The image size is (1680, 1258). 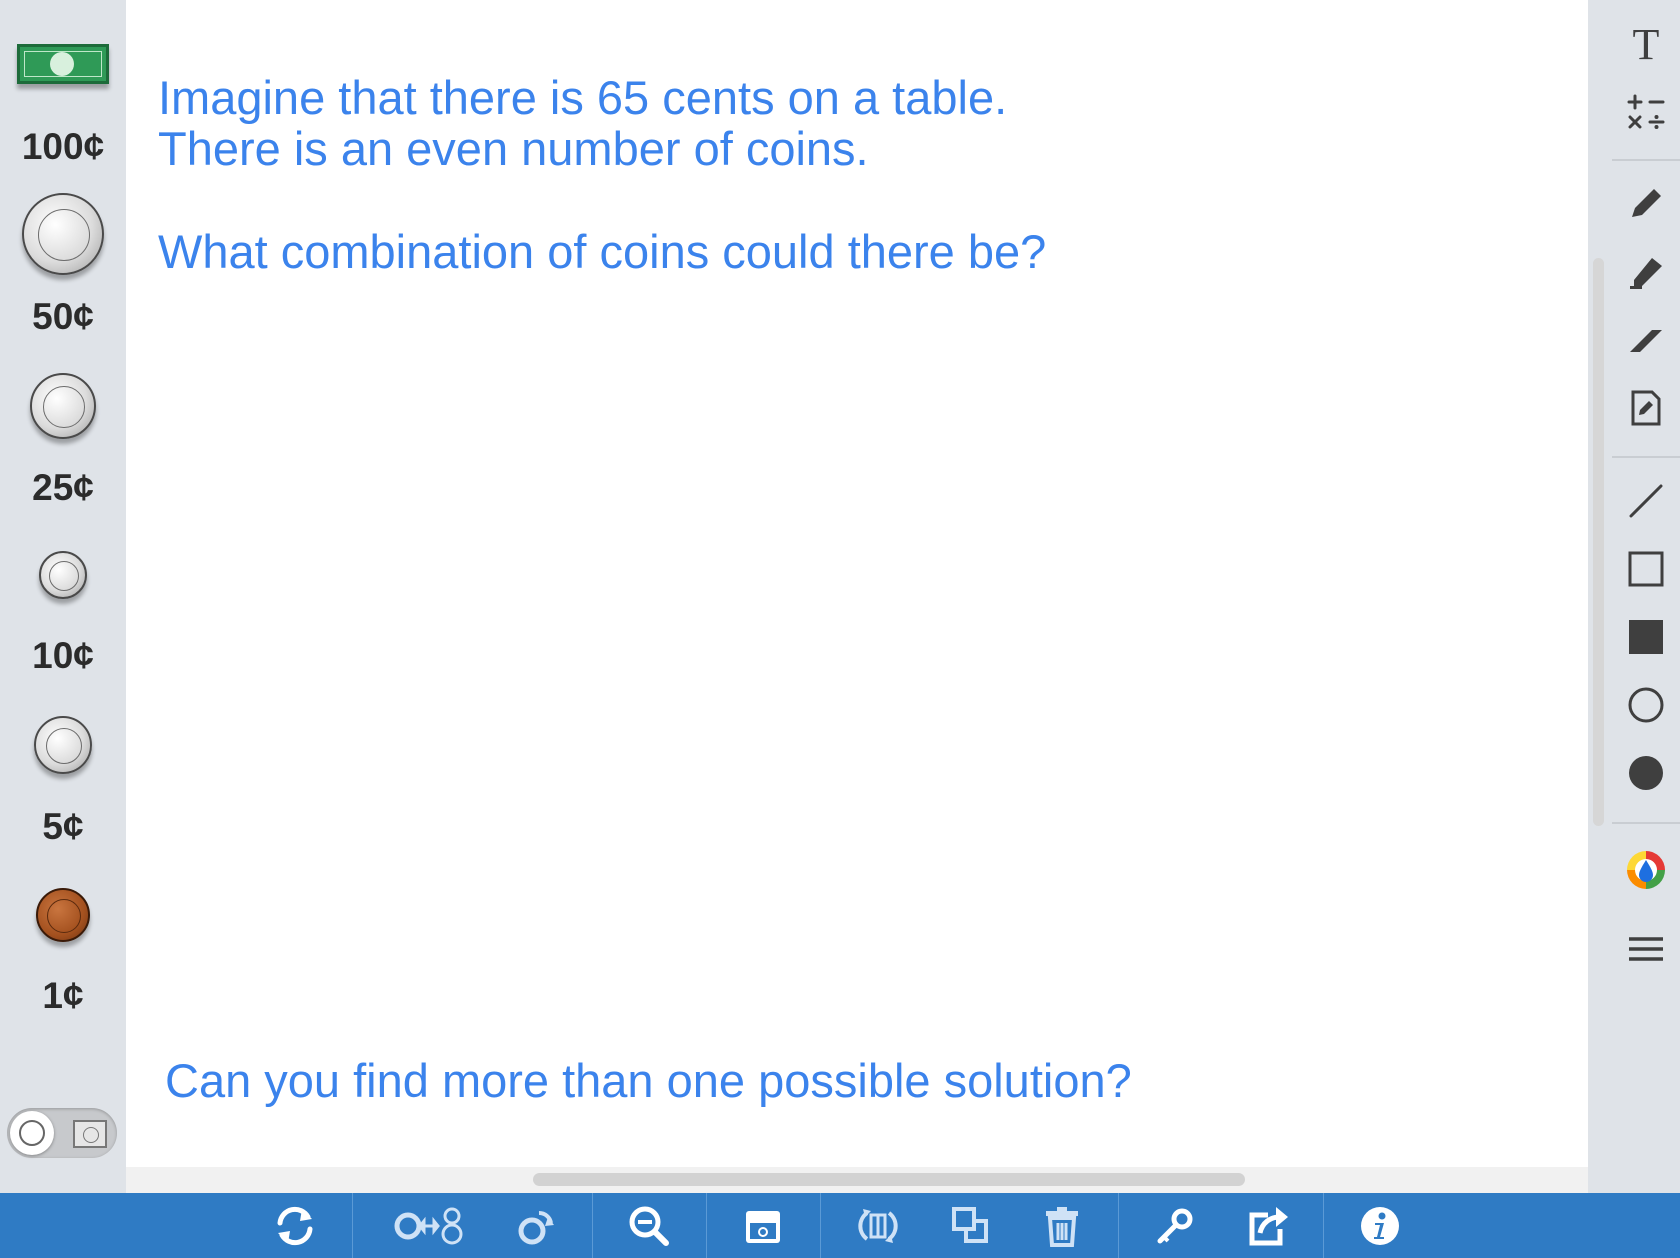 I want to click on pencil-tool, so click(x=1646, y=204).